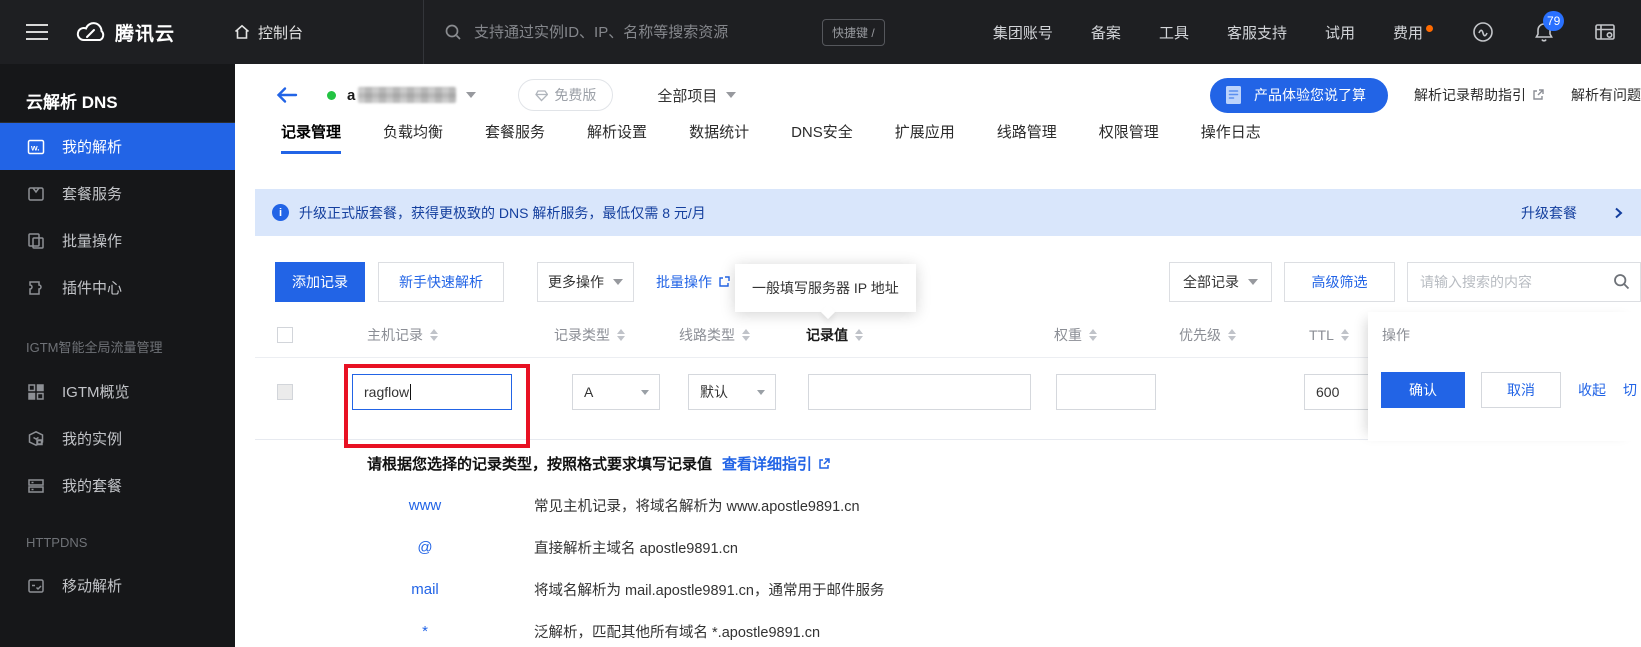  Describe the element at coordinates (1220, 282) in the screenshot. I see `record-filter-select: 全部记录` at that location.